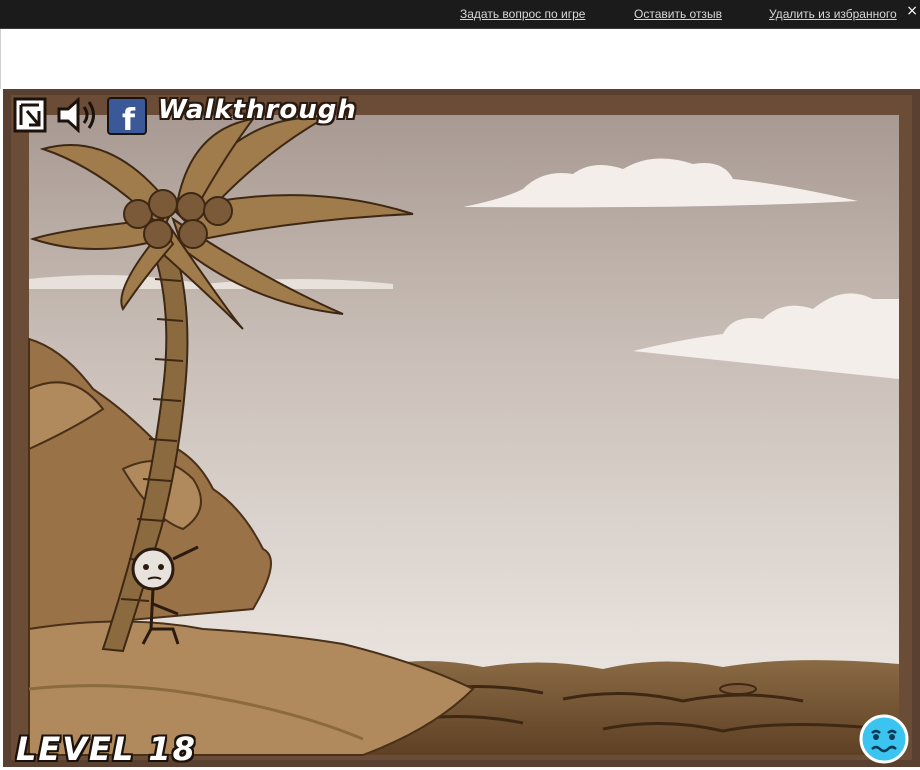 This screenshot has height=770, width=920. I want to click on level-label: LEVEL 18, so click(106, 749).